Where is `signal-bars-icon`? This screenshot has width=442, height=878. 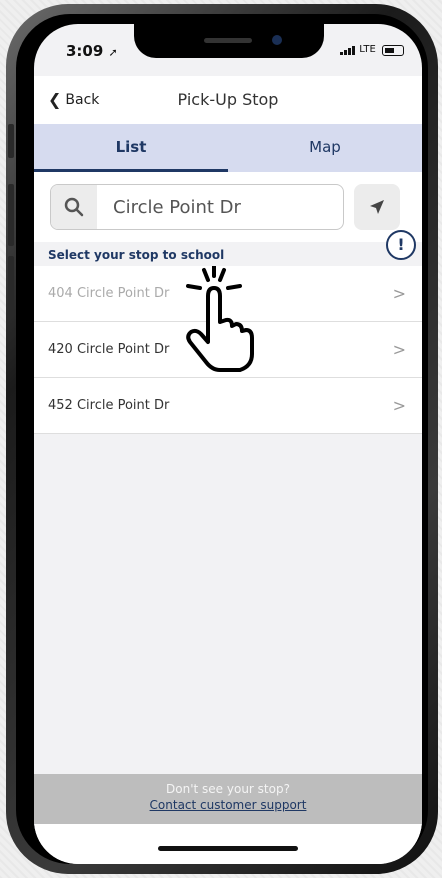 signal-bars-icon is located at coordinates (349, 49).